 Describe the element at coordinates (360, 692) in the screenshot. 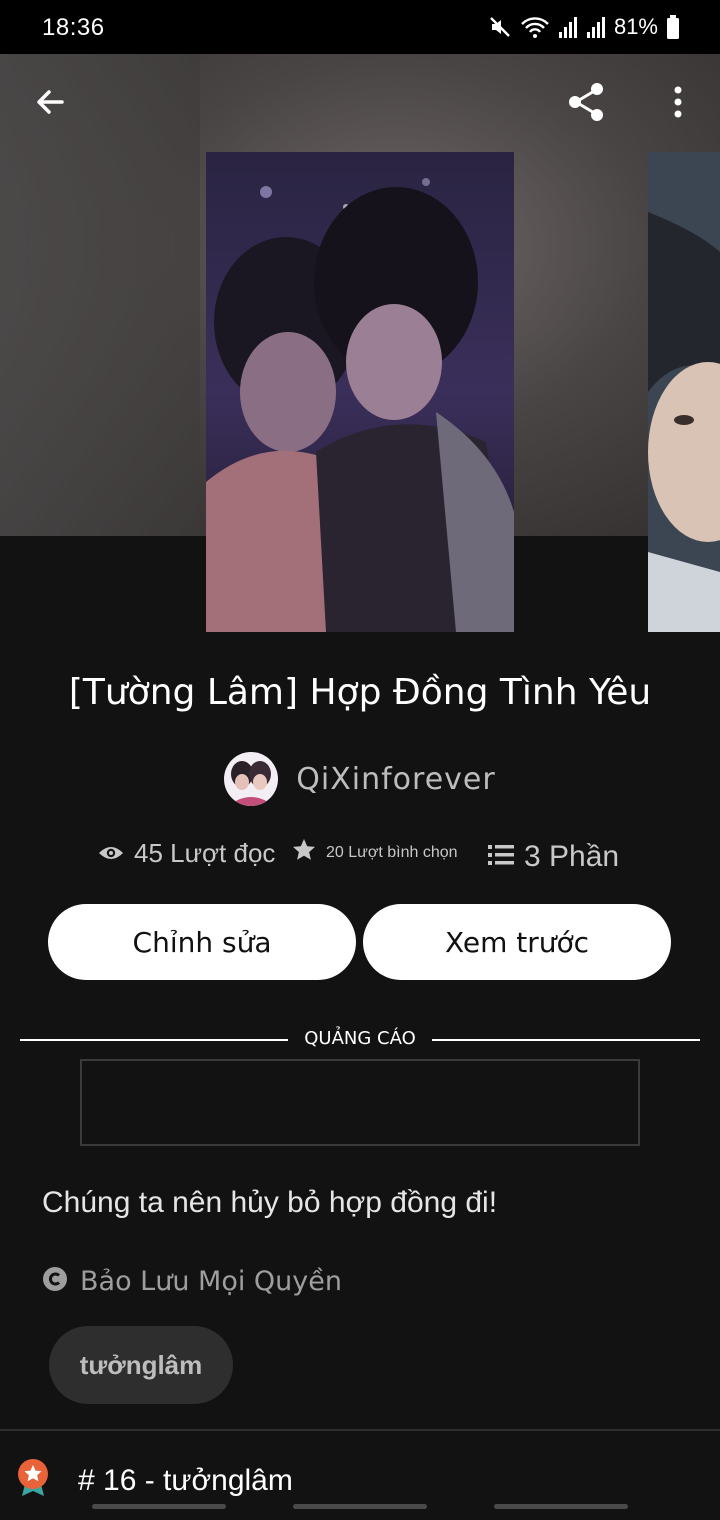

I see `story-title: [Tường Lâm] Hợp Đồng Tình Yêu` at that location.